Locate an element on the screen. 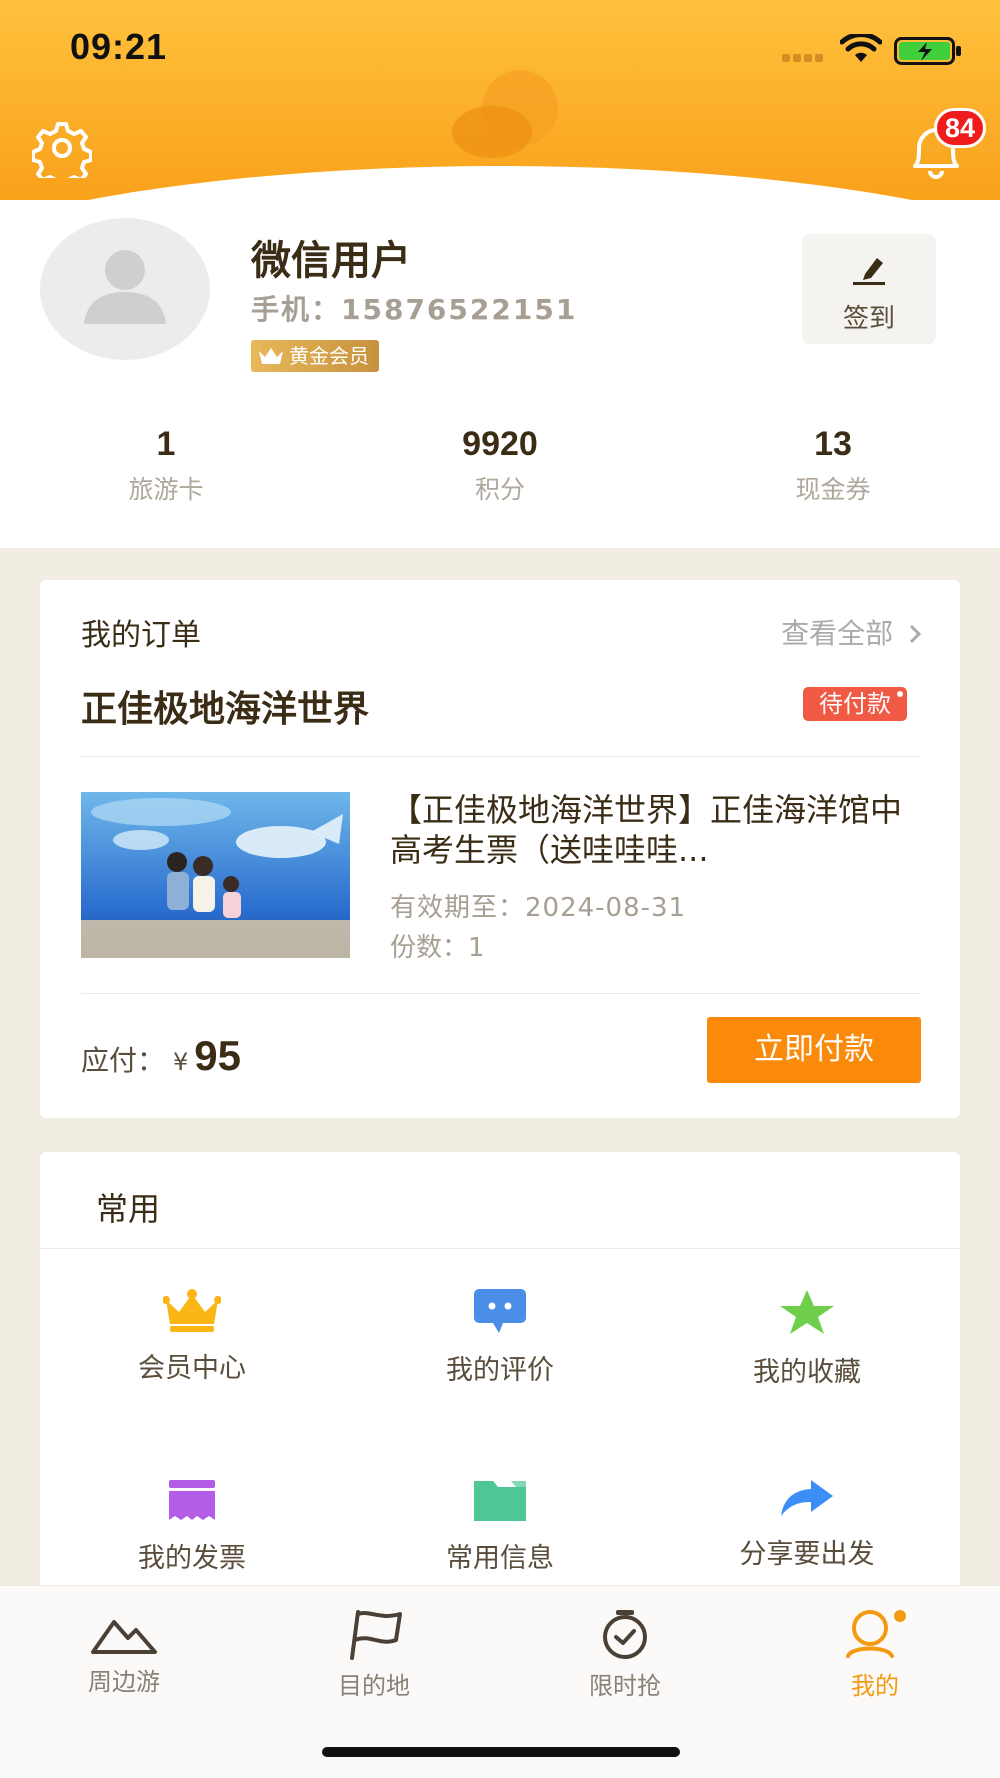 This screenshot has height=1778, width=1000. payment-amount: 应付： ¥95 is located at coordinates (161, 1056).